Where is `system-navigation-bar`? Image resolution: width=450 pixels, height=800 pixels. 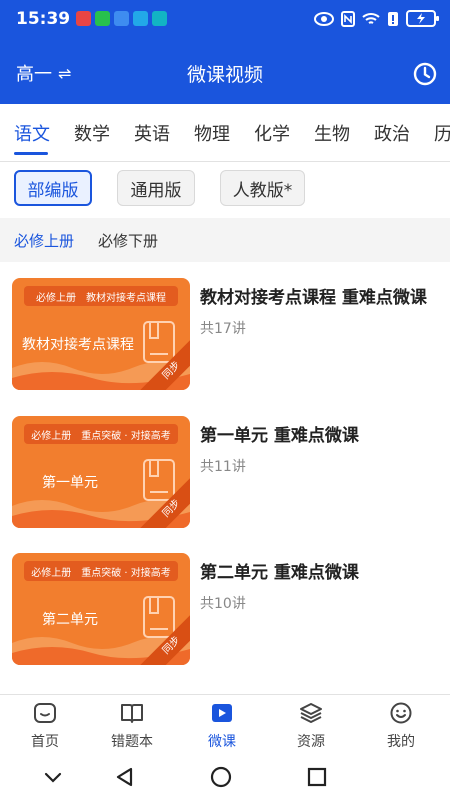
system-navigation-bar is located at coordinates (225, 777).